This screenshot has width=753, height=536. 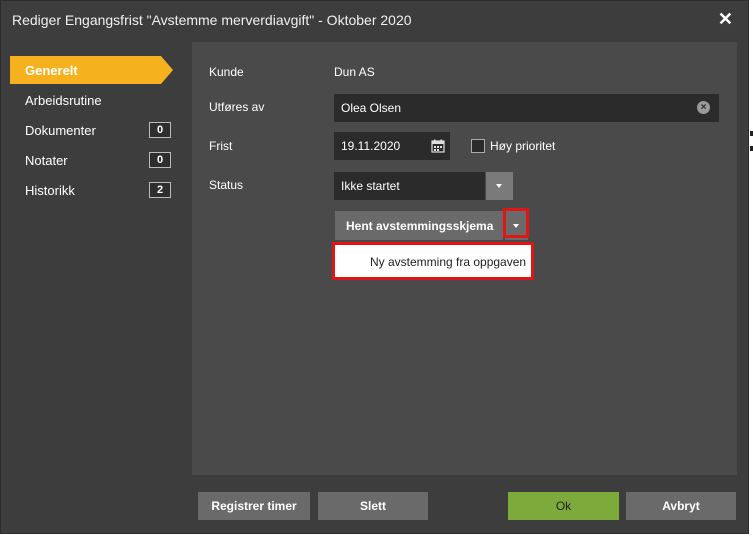 What do you see at coordinates (523, 146) in the screenshot?
I see `hoy-prioritet-label: Høy prioritet` at bounding box center [523, 146].